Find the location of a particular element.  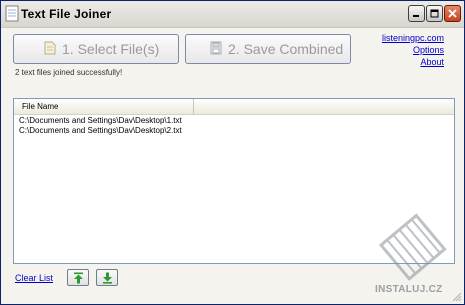

clear-list-link: Clear List is located at coordinates (34, 278).